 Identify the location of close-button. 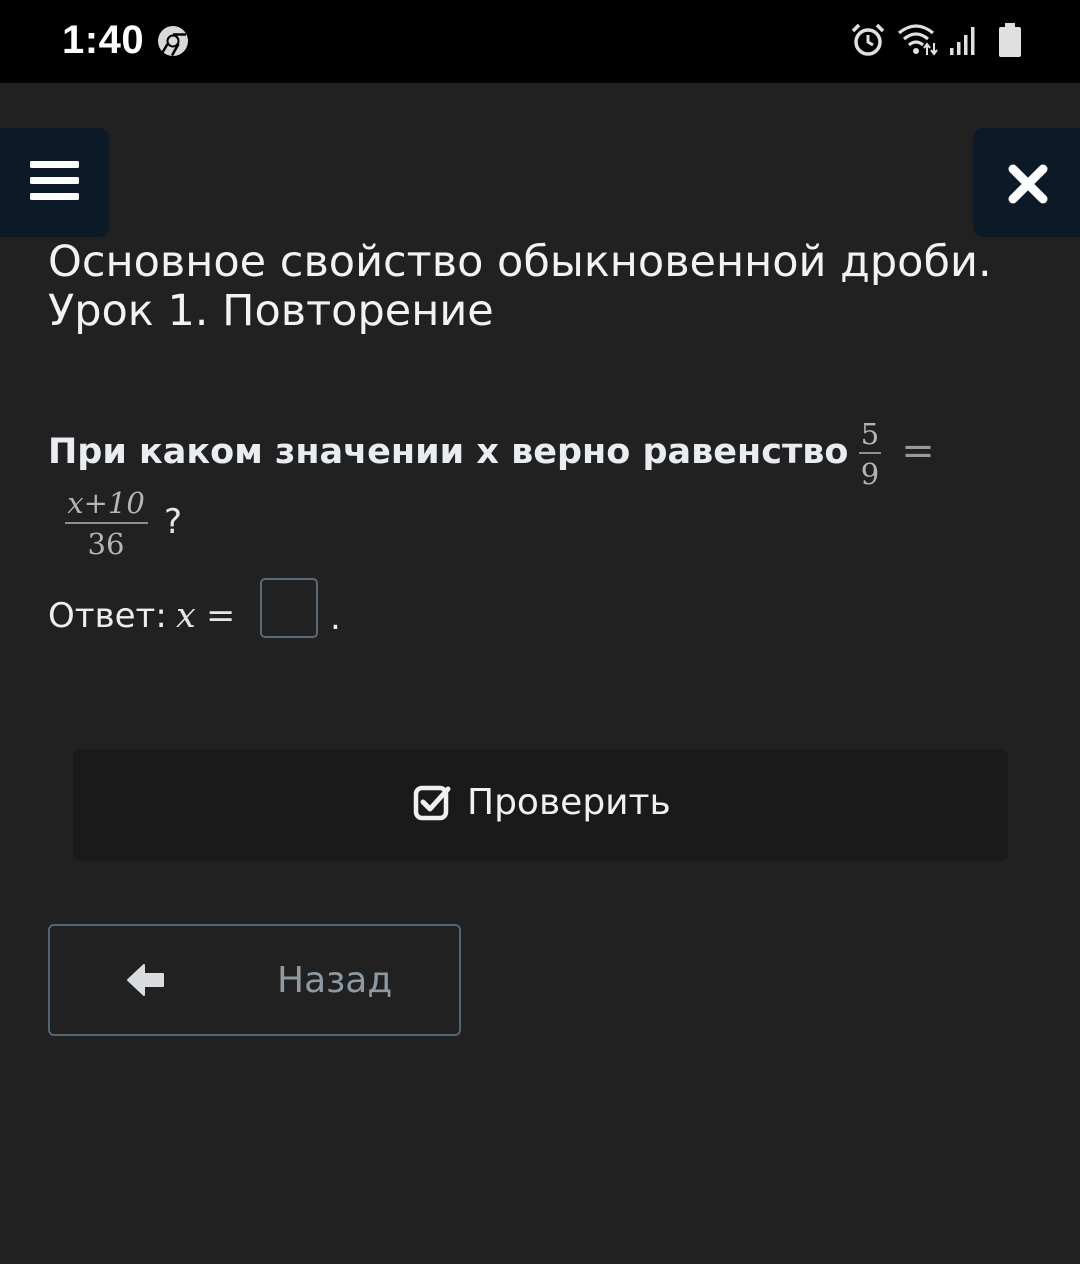
(1026, 182).